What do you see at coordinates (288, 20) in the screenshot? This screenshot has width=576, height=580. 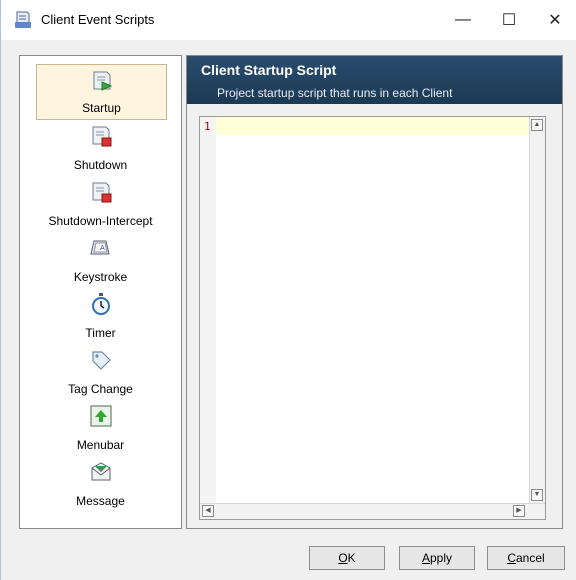 I see `title-bar: Client Event Scripts — ☐ ✕` at bounding box center [288, 20].